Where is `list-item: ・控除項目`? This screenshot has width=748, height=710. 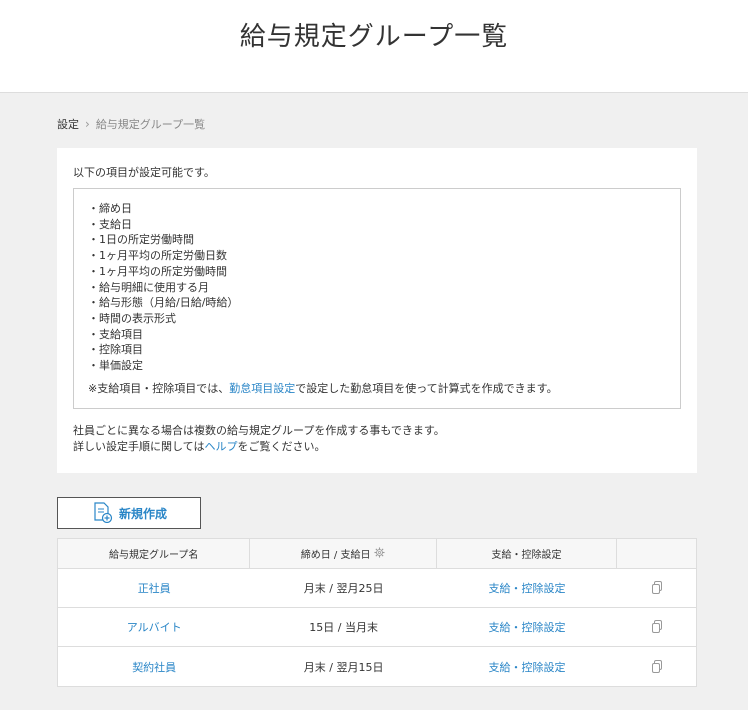 list-item: ・控除項目 is located at coordinates (115, 350).